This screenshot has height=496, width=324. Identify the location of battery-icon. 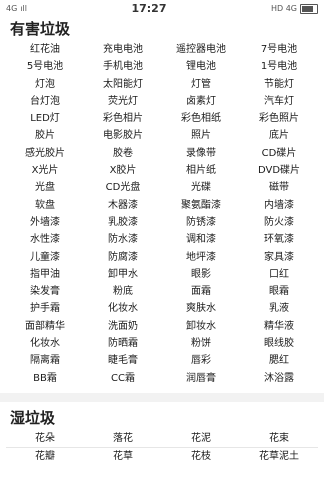
(309, 8).